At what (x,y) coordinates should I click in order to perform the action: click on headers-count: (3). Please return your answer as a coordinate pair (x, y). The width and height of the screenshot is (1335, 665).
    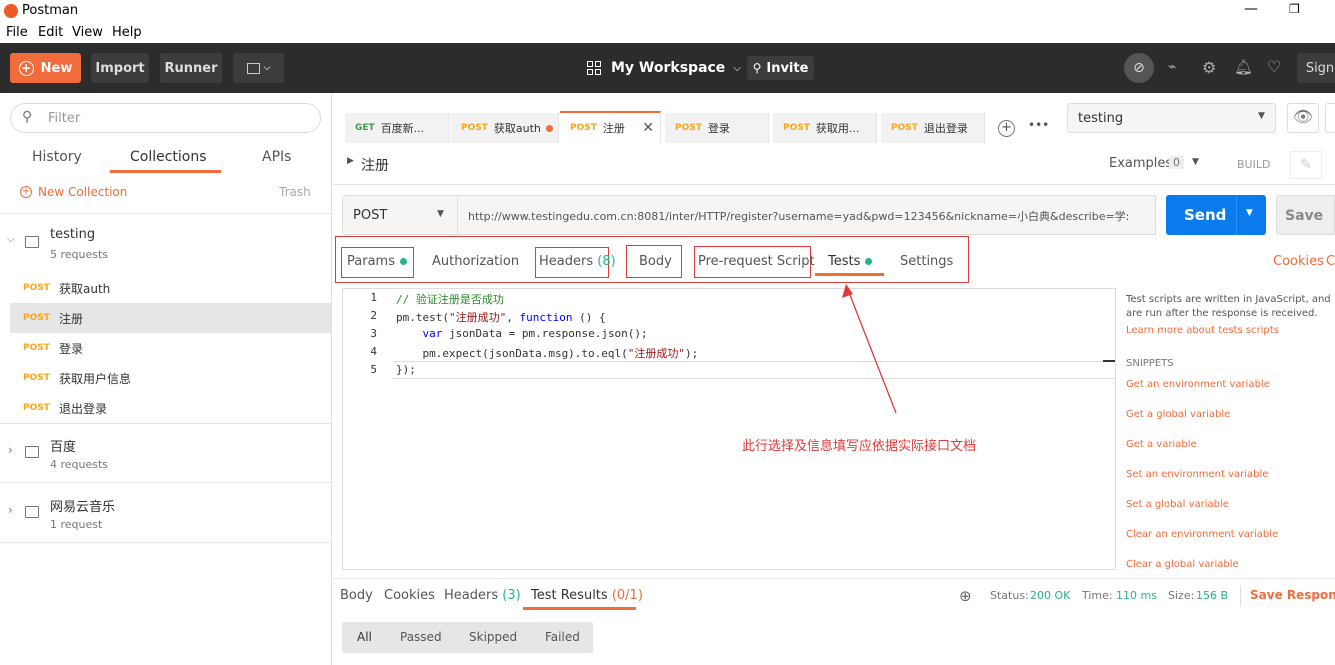
    Looking at the image, I should click on (511, 595).